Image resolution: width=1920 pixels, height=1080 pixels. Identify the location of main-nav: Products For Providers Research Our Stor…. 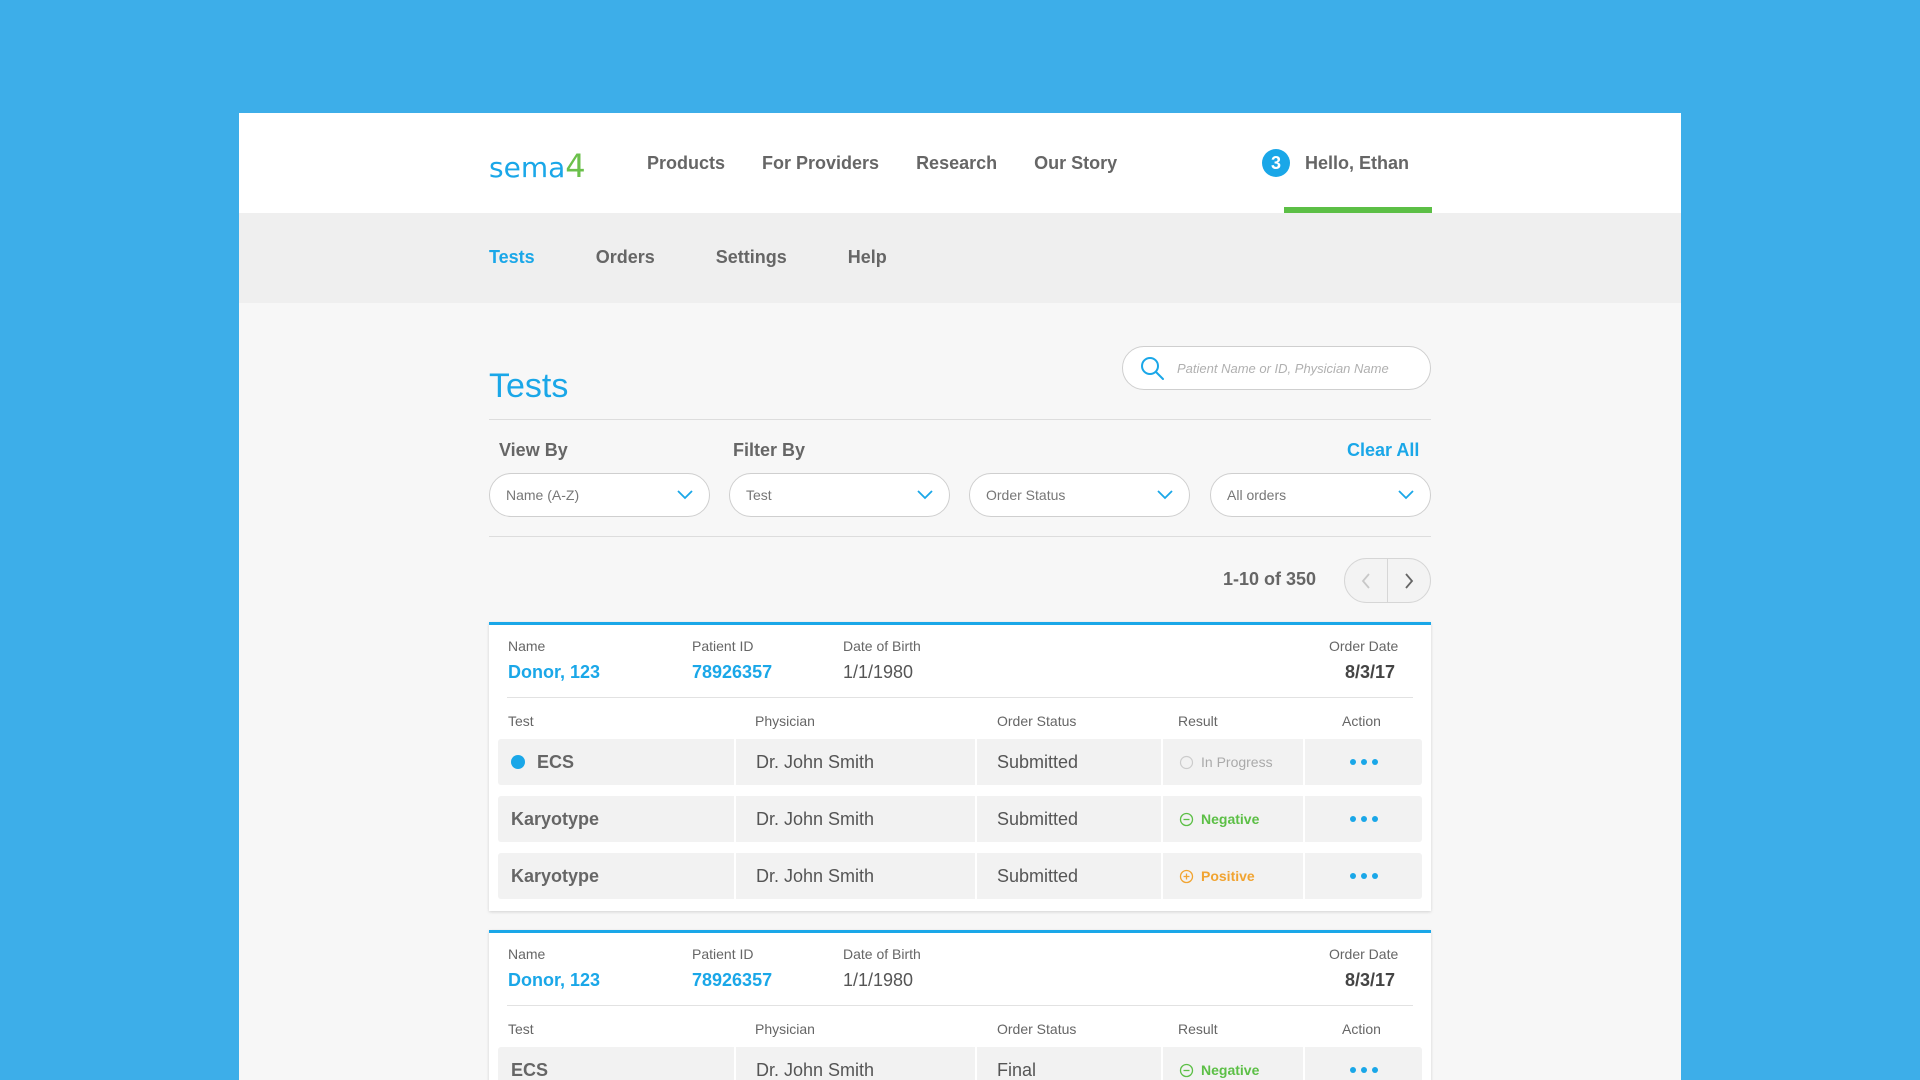
(900, 163).